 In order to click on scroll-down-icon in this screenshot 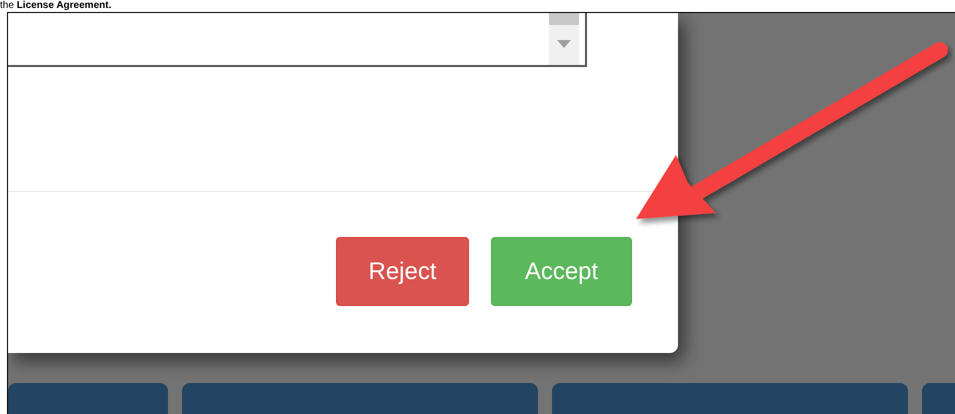, I will do `click(564, 44)`.